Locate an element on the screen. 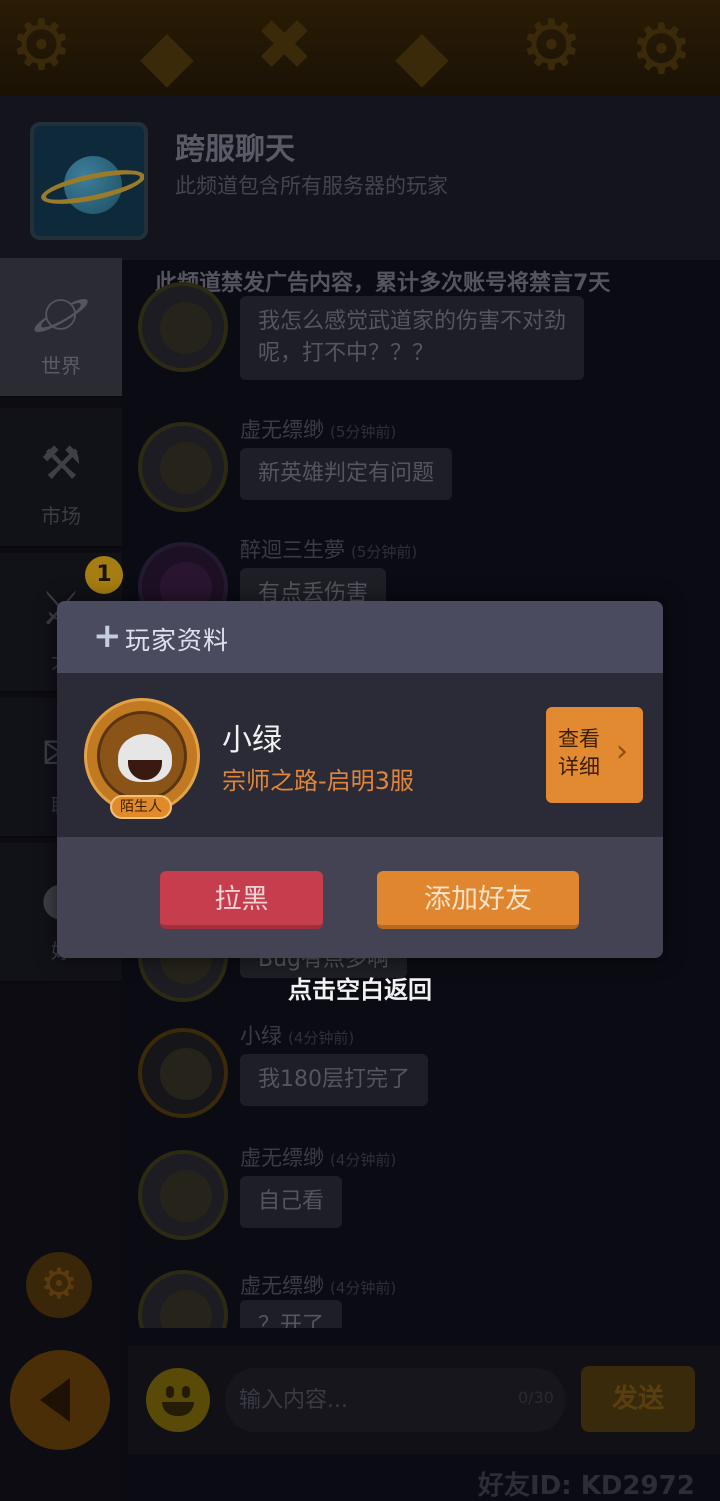 Image resolution: width=720 pixels, height=1501 pixels. tools-icon: ✖ is located at coordinates (284, 45).